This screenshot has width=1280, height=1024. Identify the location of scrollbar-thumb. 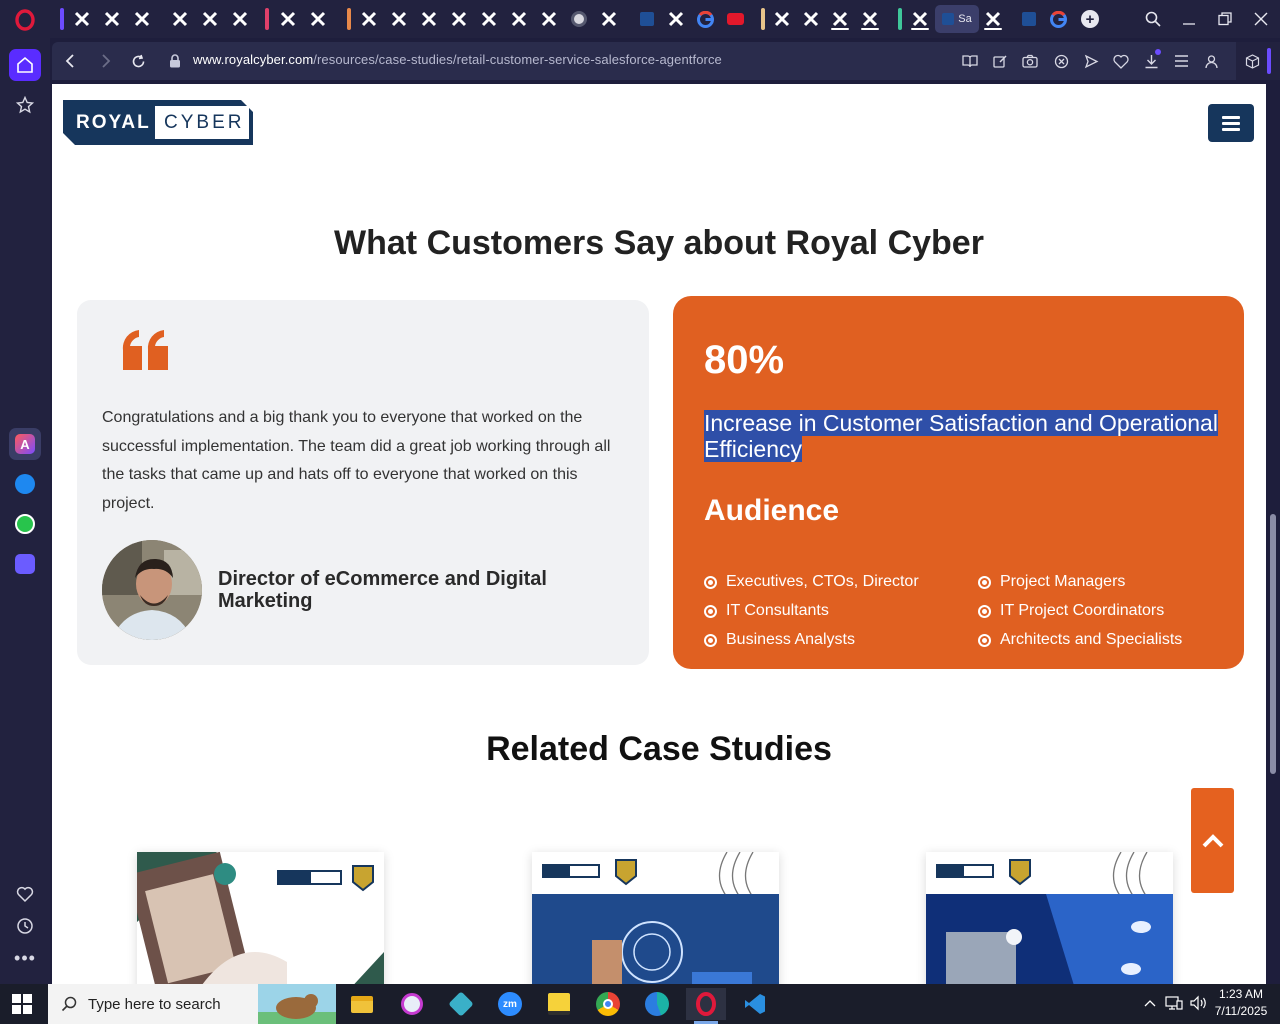
(1273, 644).